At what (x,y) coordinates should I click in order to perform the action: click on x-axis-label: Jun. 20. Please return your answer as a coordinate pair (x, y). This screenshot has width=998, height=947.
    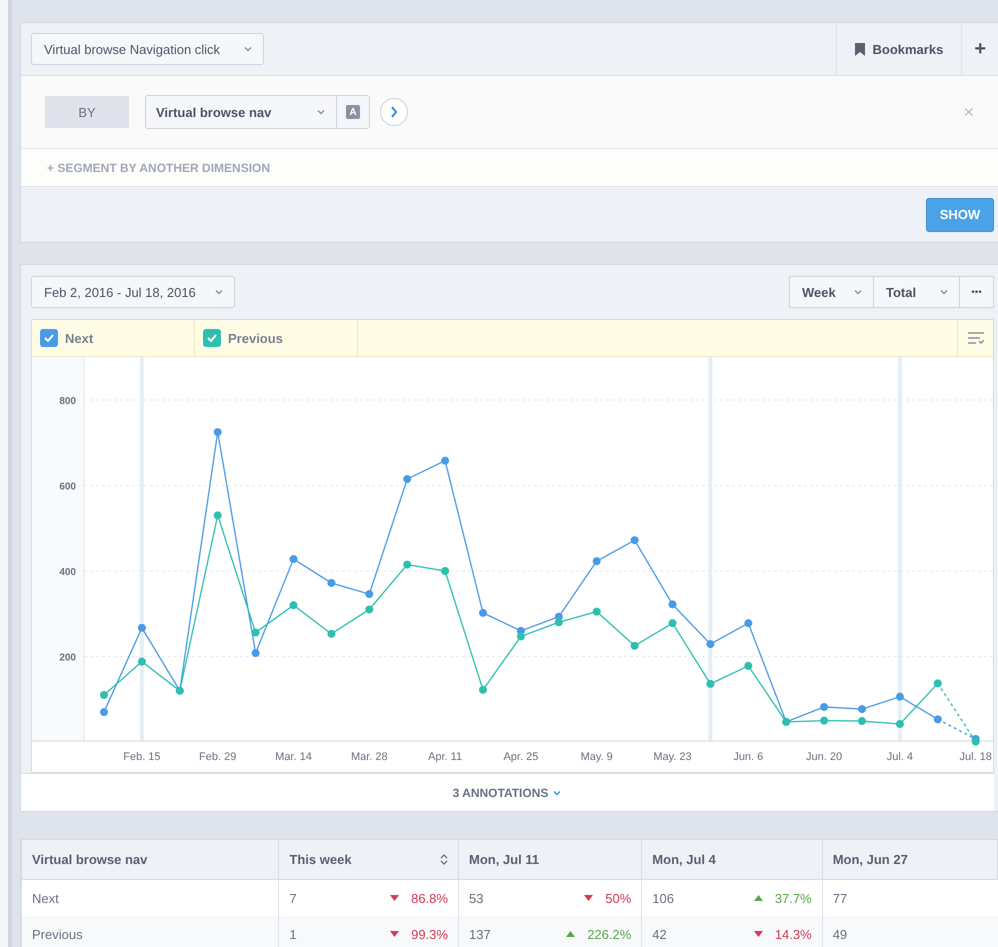
    Looking at the image, I should click on (824, 757).